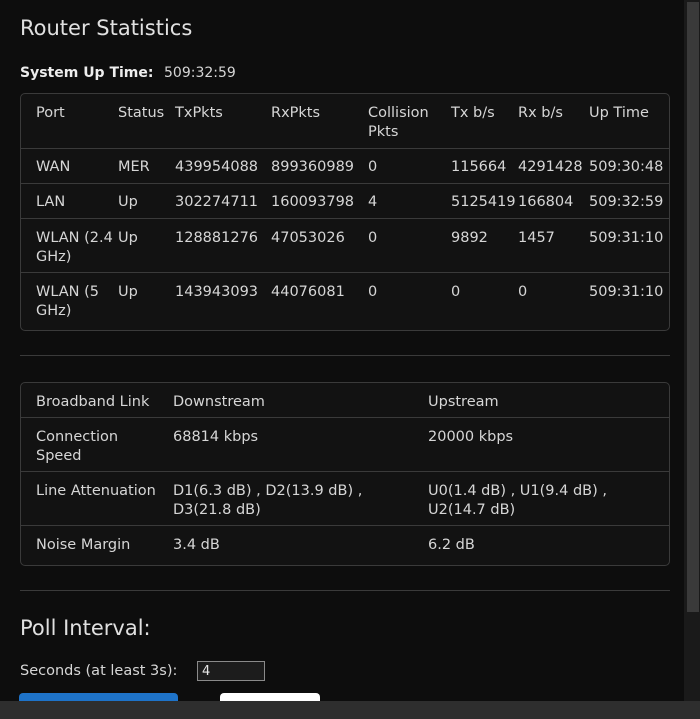 The height and width of the screenshot is (719, 700). What do you see at coordinates (87, 73) in the screenshot?
I see `uptime-label: System Up Time:` at bounding box center [87, 73].